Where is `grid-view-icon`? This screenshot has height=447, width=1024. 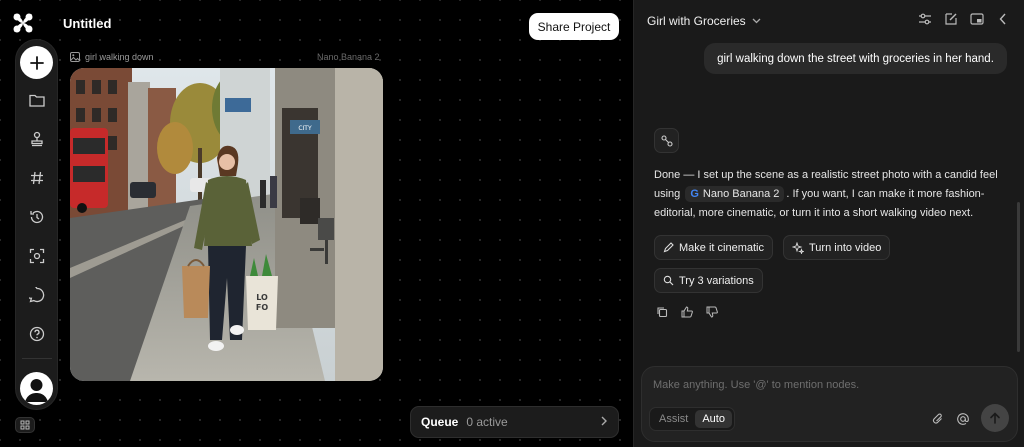 grid-view-icon is located at coordinates (25, 425).